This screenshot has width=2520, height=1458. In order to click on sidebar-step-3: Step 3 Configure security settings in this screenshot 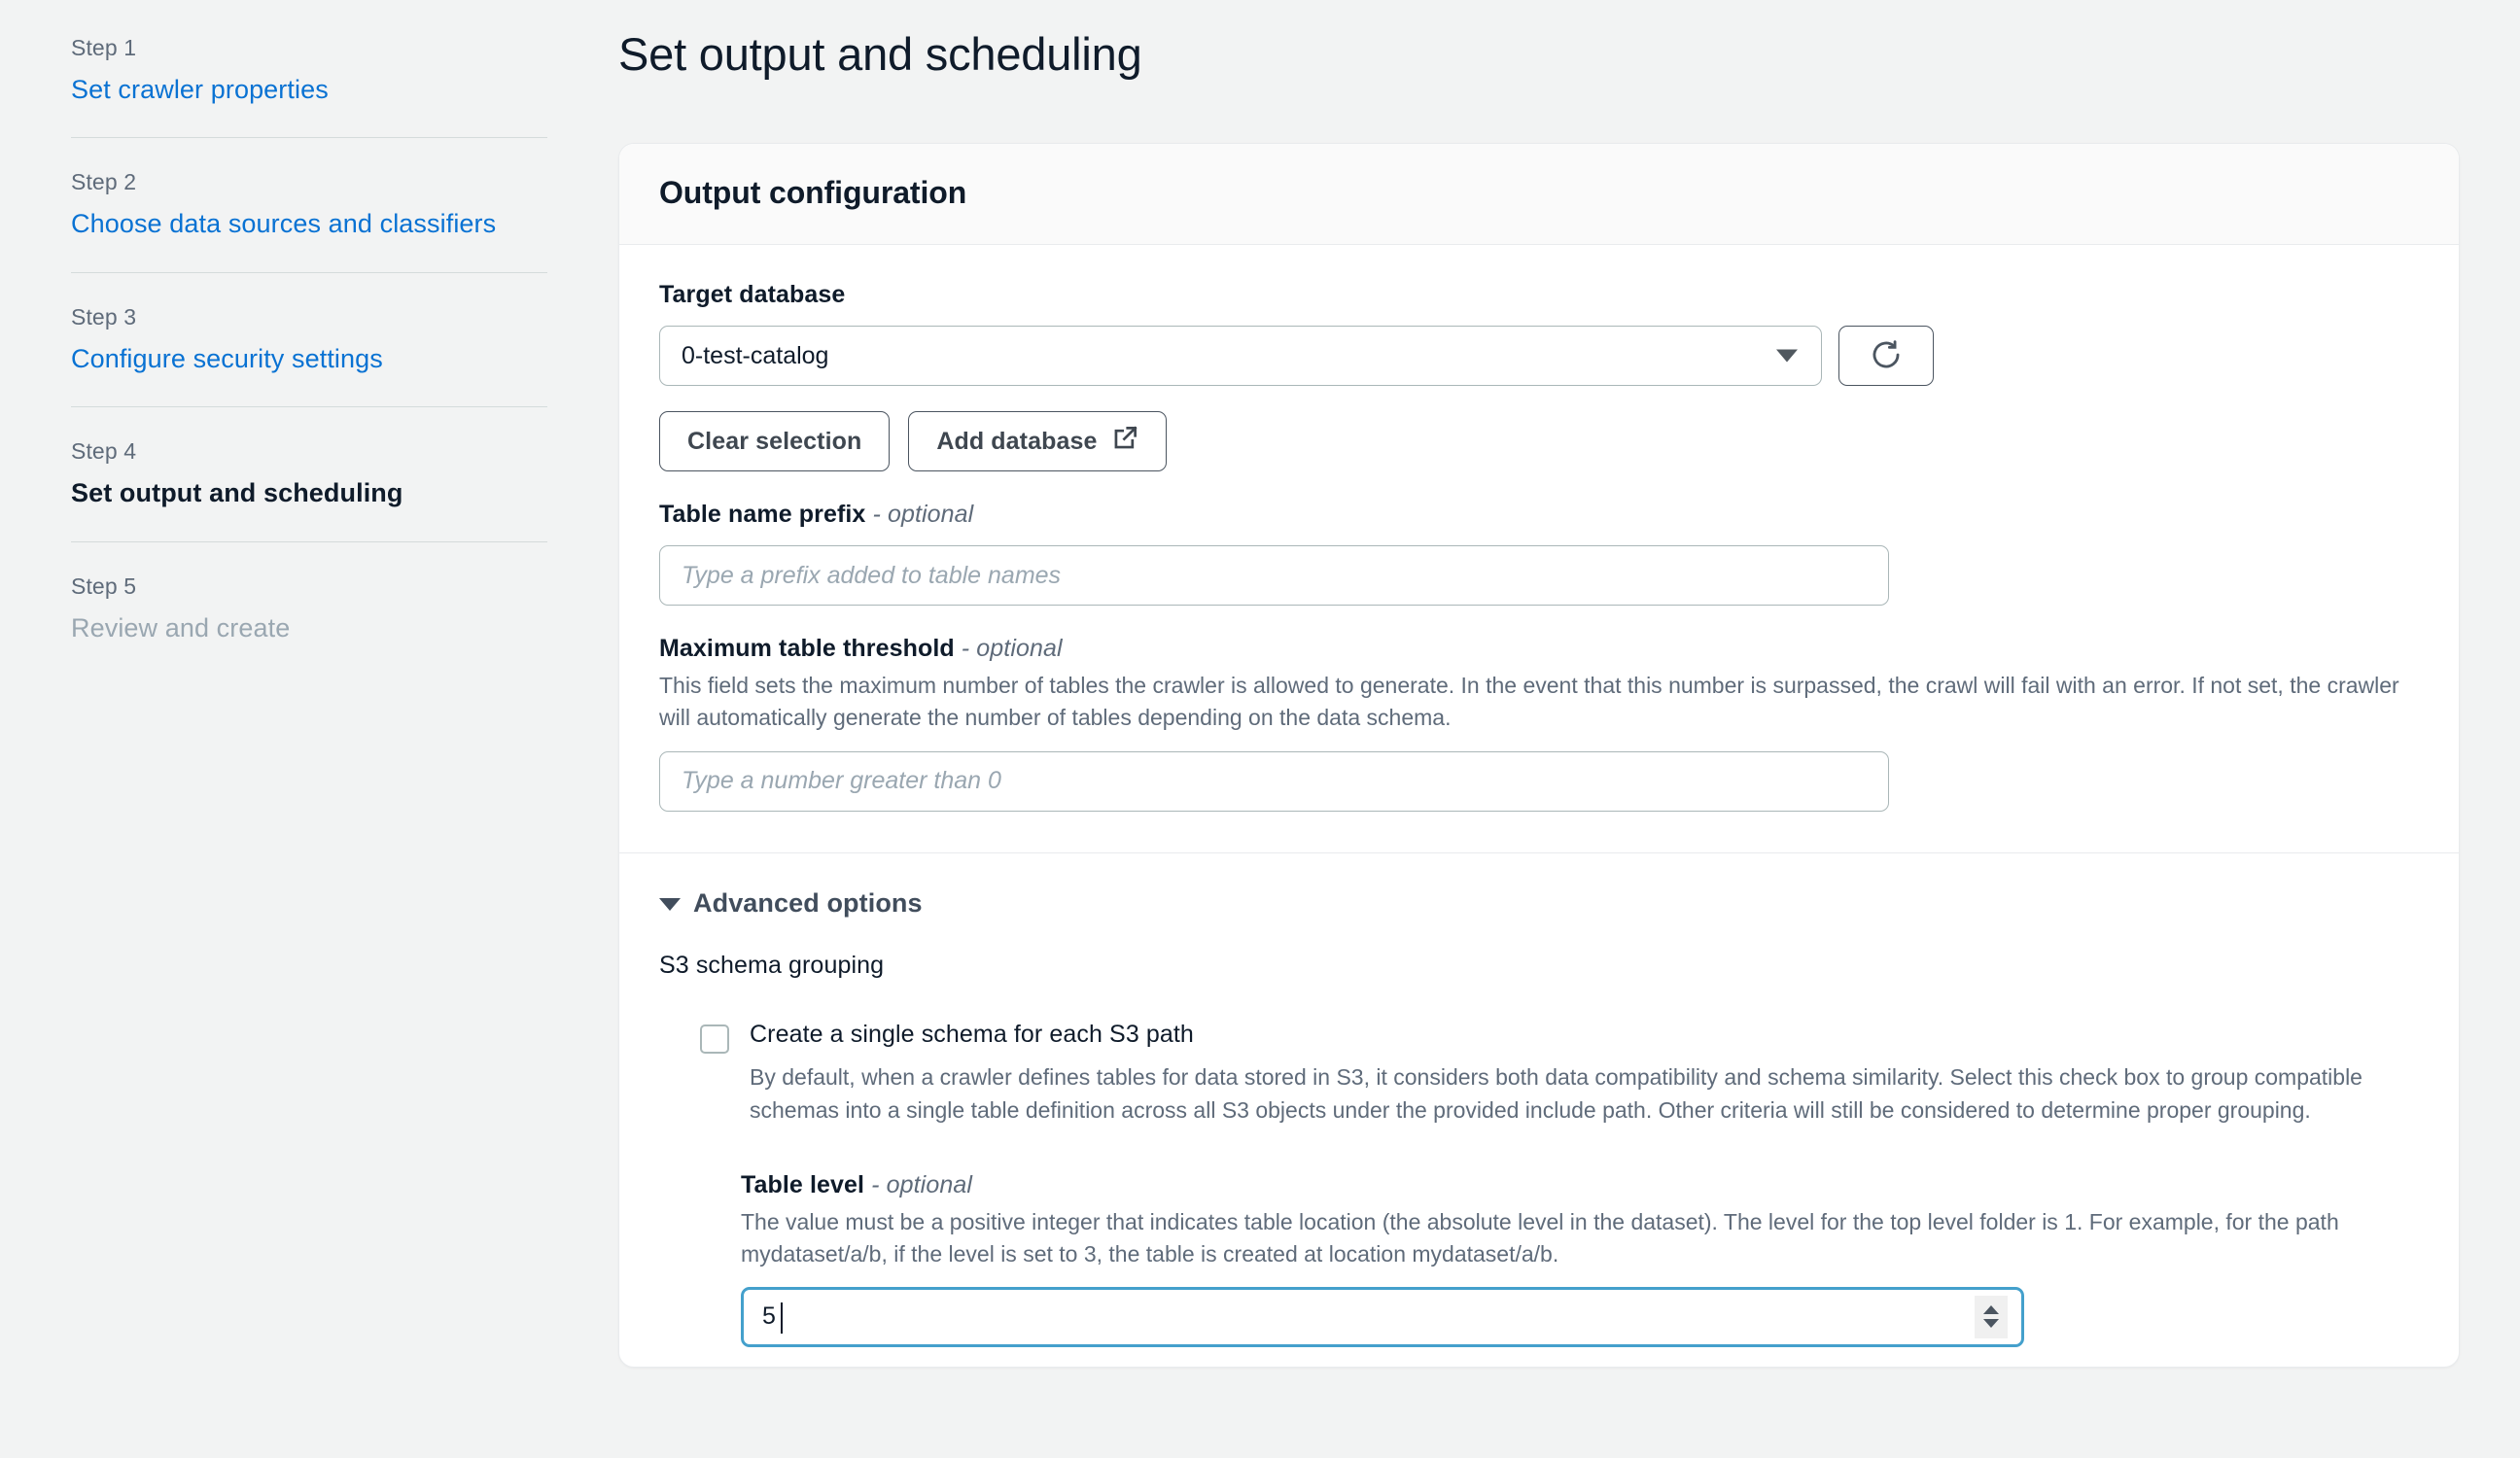, I will do `click(309, 339)`.